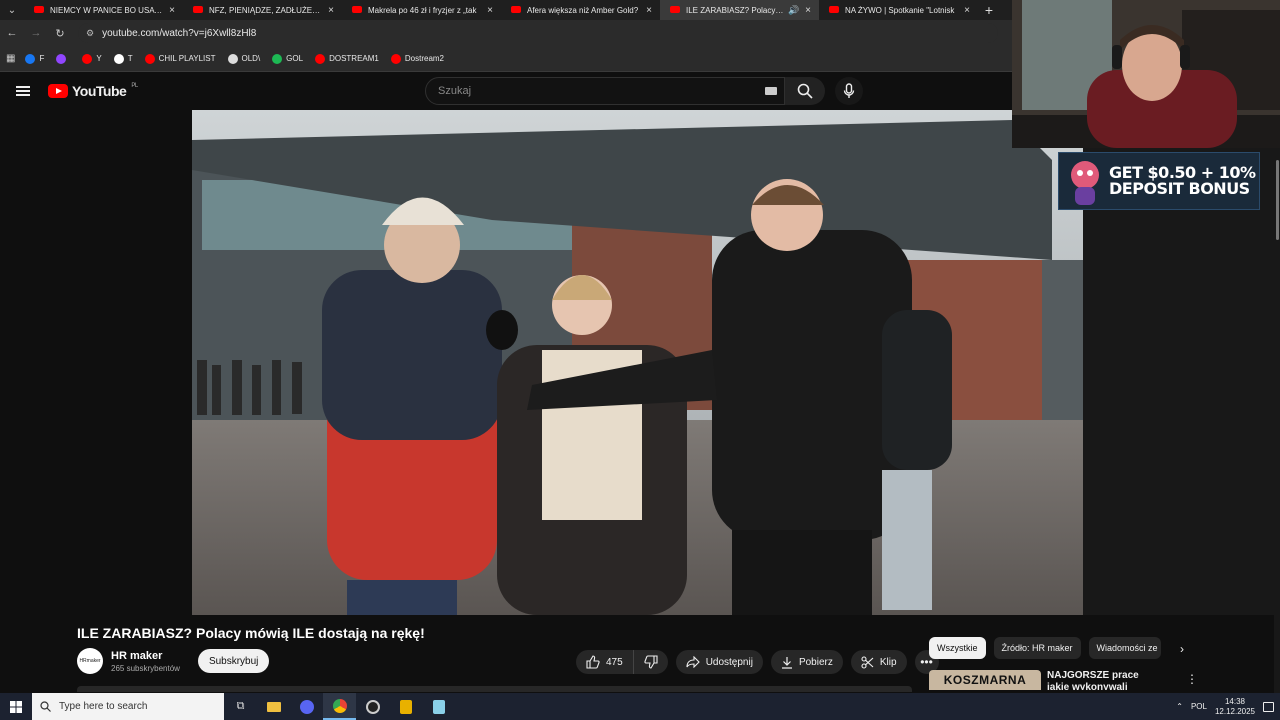 The height and width of the screenshot is (720, 1280). I want to click on bookmark-item: Y, so click(92, 58).